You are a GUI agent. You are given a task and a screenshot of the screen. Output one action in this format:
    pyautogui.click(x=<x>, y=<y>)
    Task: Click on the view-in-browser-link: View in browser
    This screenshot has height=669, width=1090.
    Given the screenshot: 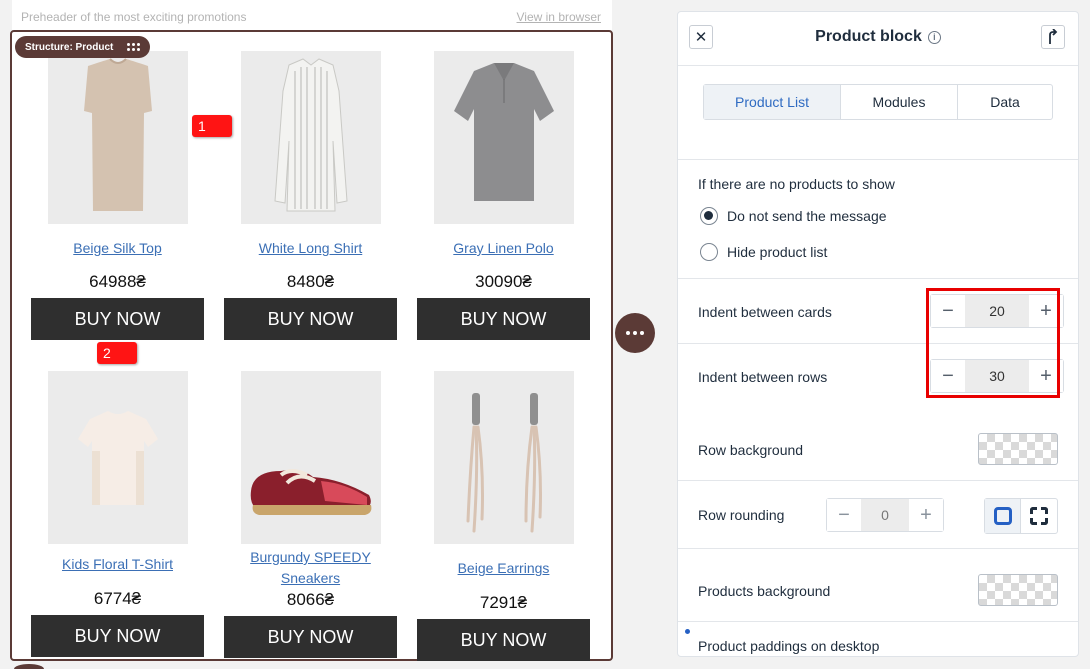 What is the action you would take?
    pyautogui.click(x=559, y=17)
    